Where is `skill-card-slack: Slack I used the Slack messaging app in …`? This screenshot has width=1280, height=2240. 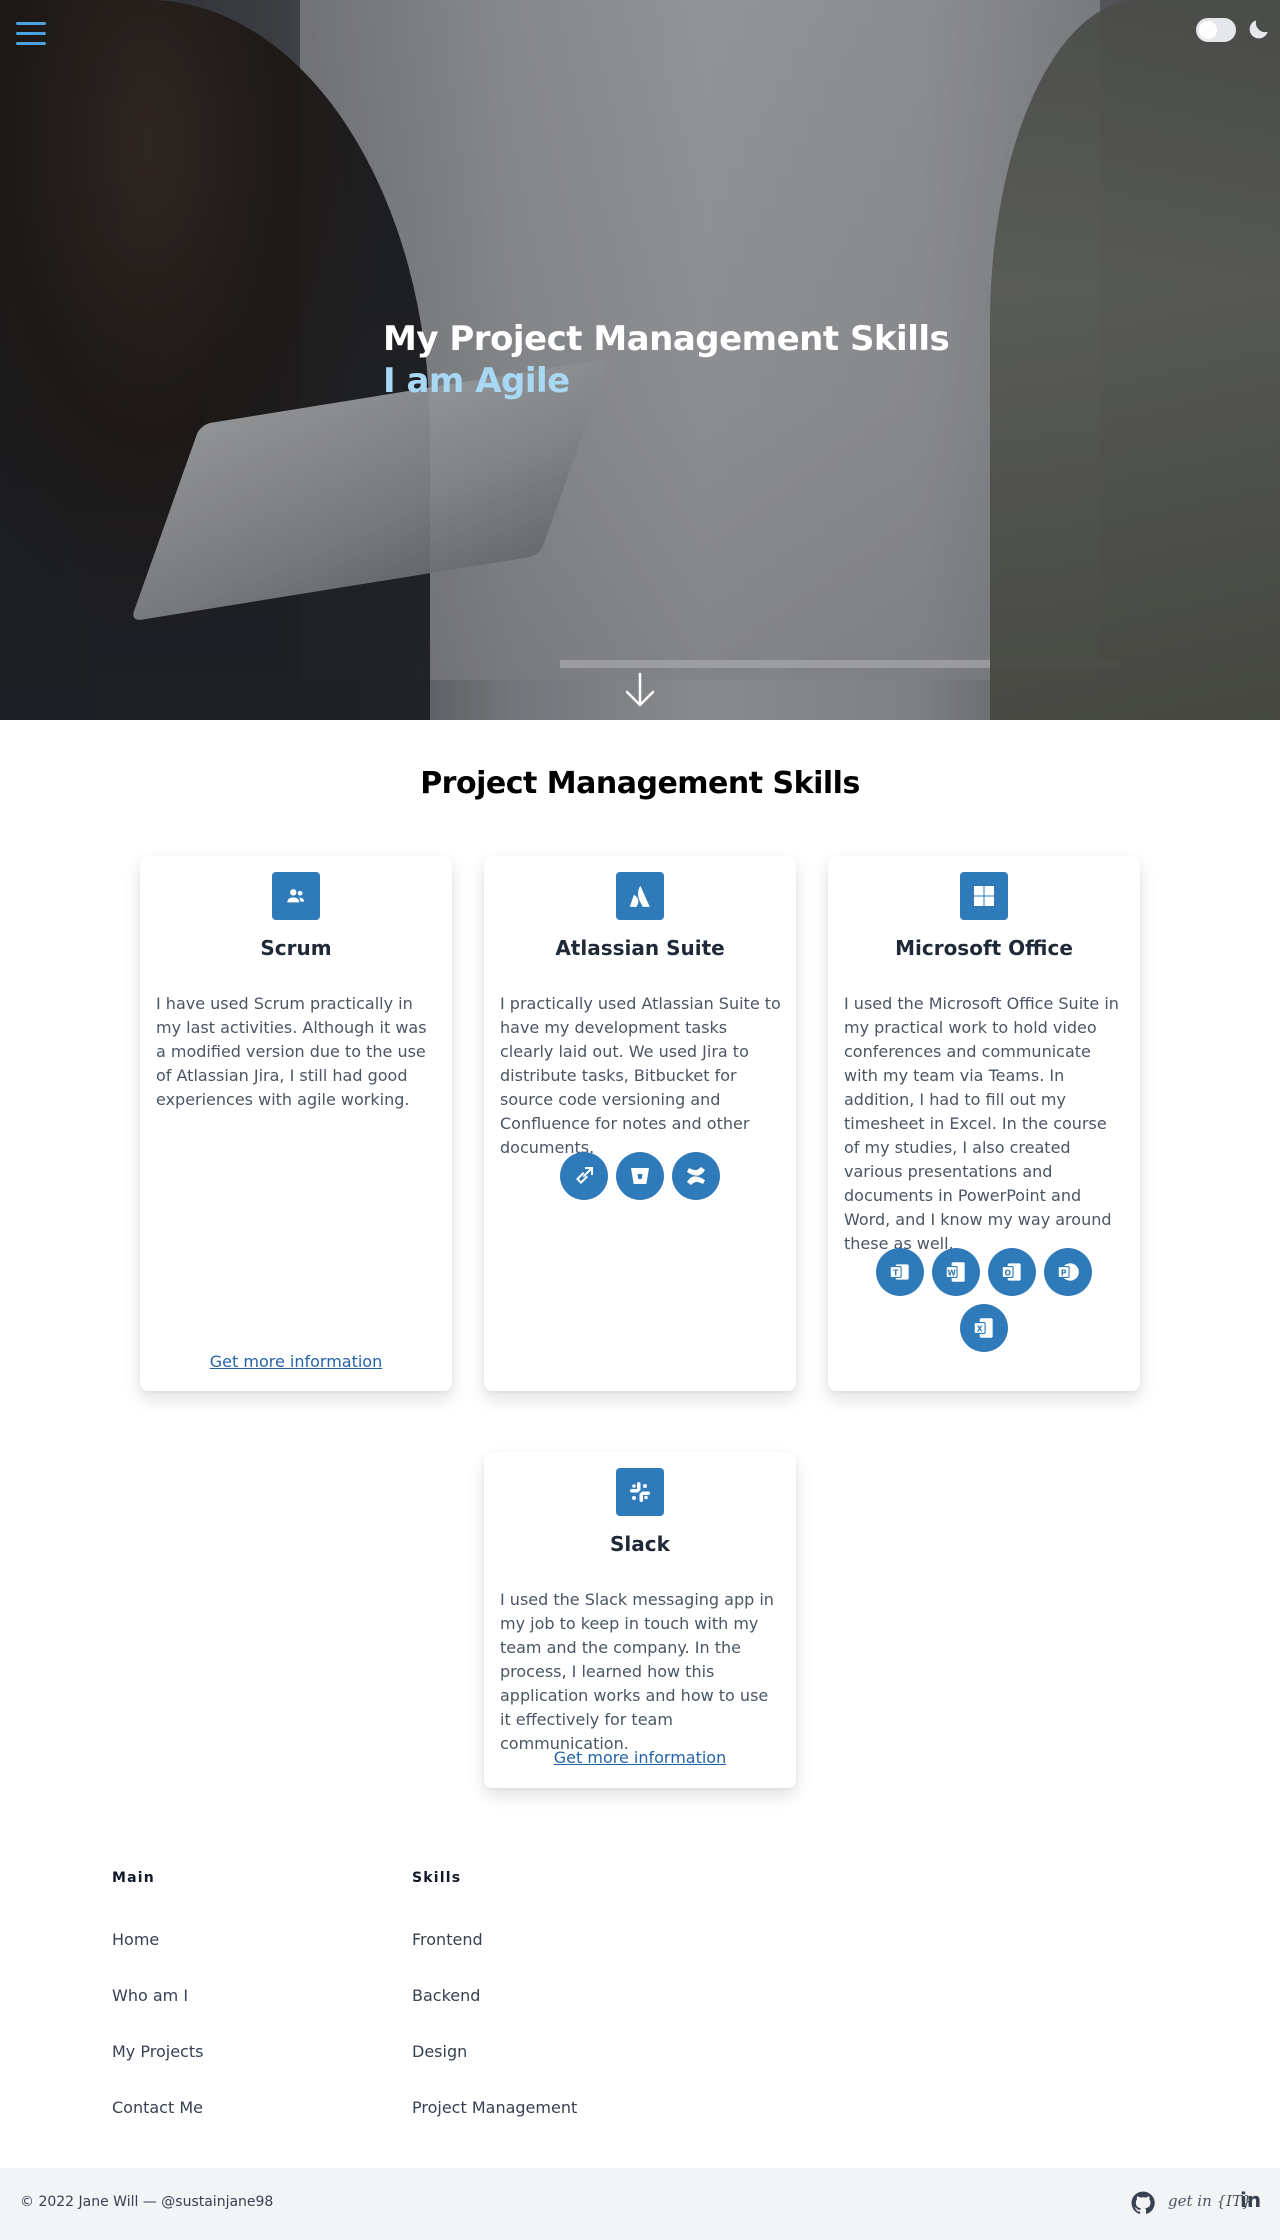
skill-card-slack: Slack I used the Slack messaging app in … is located at coordinates (640, 1620).